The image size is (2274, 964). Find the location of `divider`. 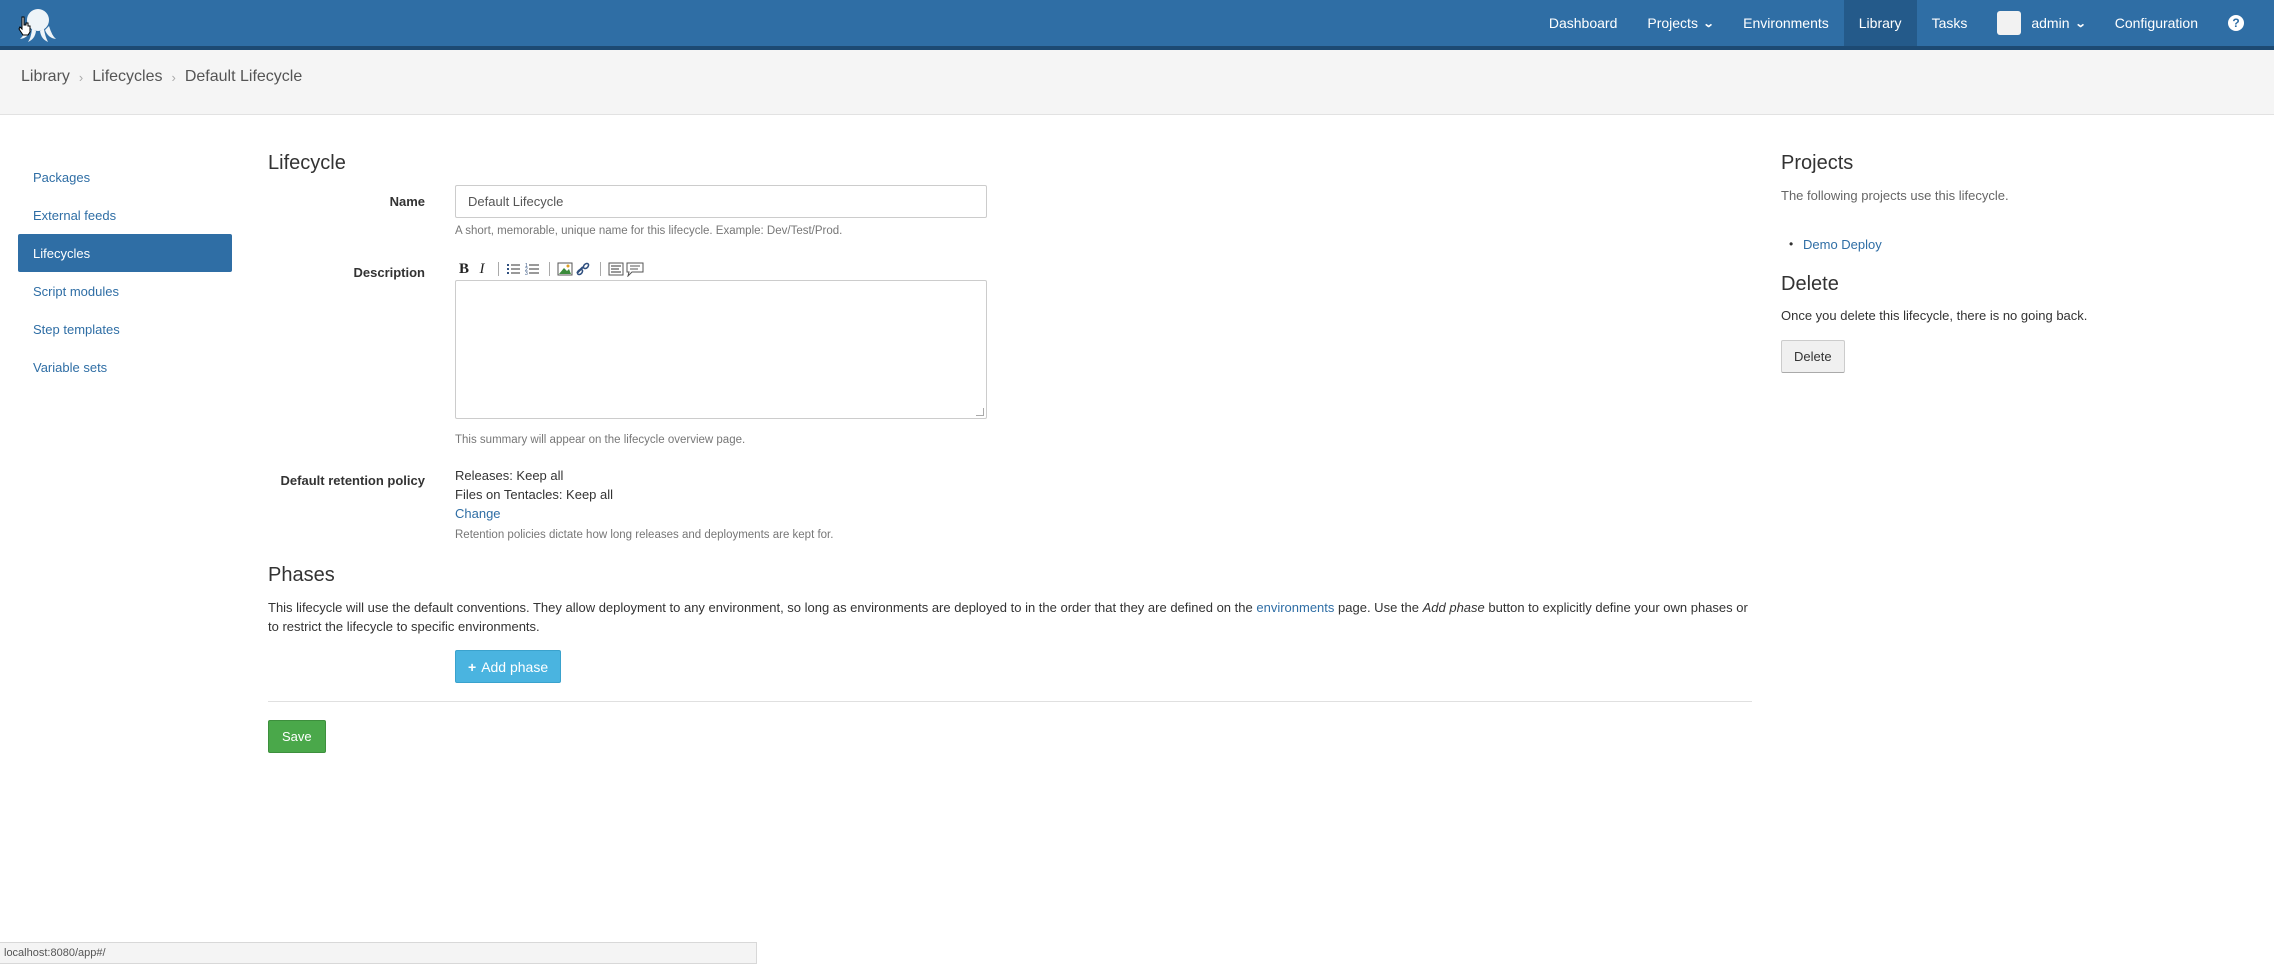

divider is located at coordinates (1010, 701).